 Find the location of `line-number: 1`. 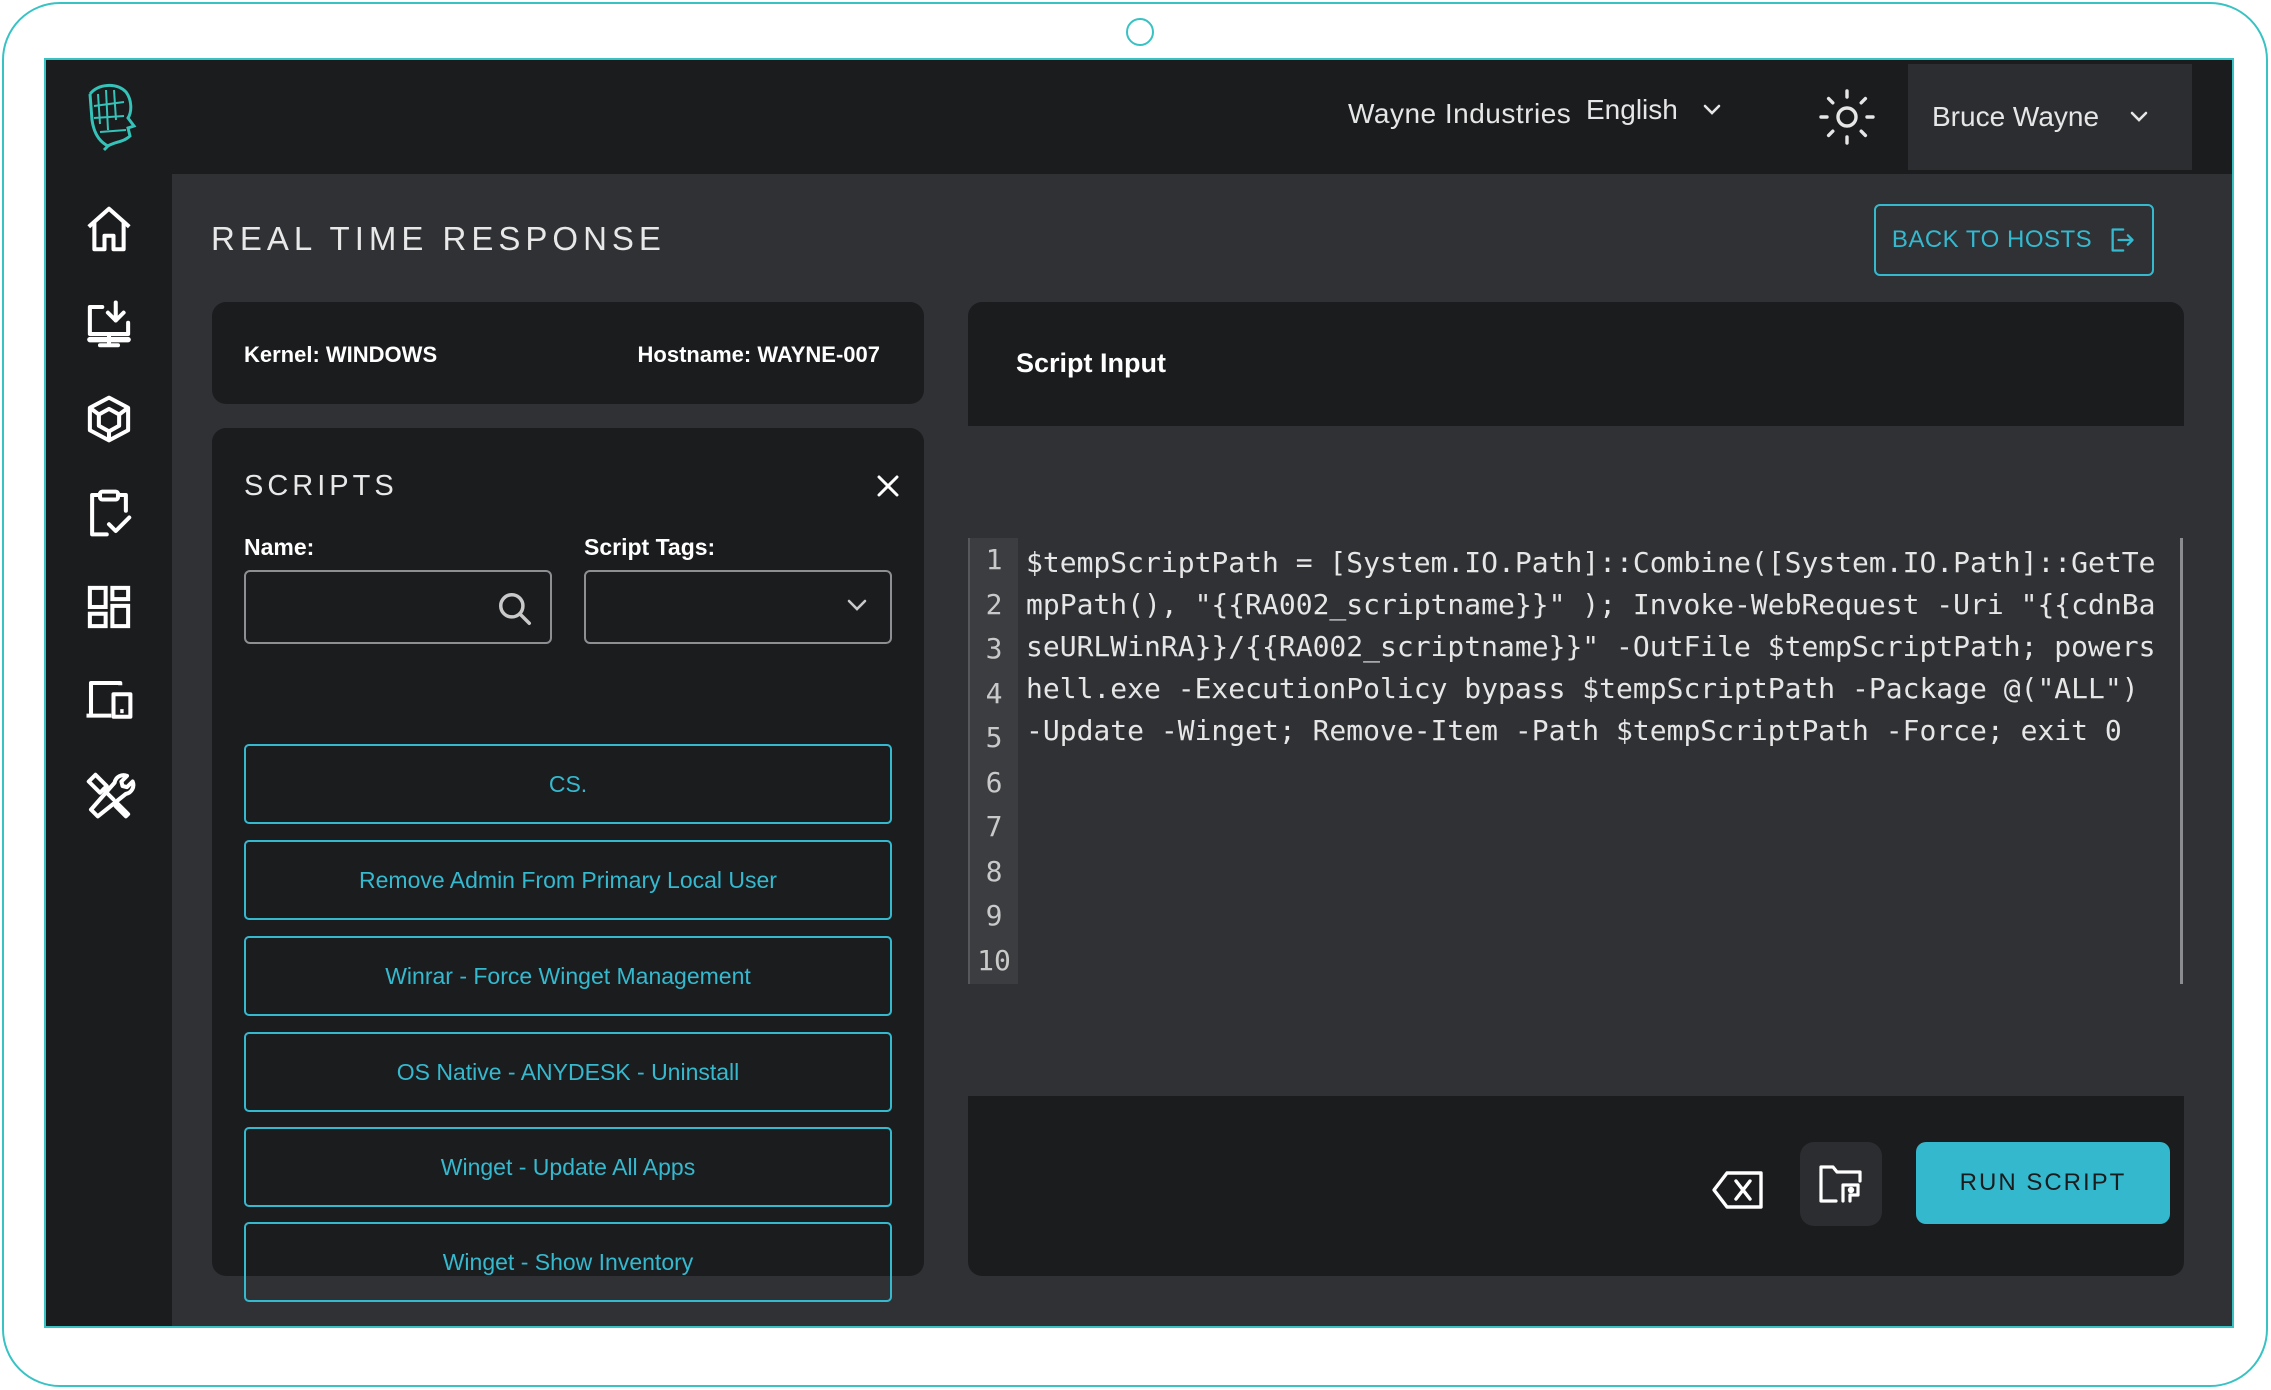

line-number: 1 is located at coordinates (994, 559).